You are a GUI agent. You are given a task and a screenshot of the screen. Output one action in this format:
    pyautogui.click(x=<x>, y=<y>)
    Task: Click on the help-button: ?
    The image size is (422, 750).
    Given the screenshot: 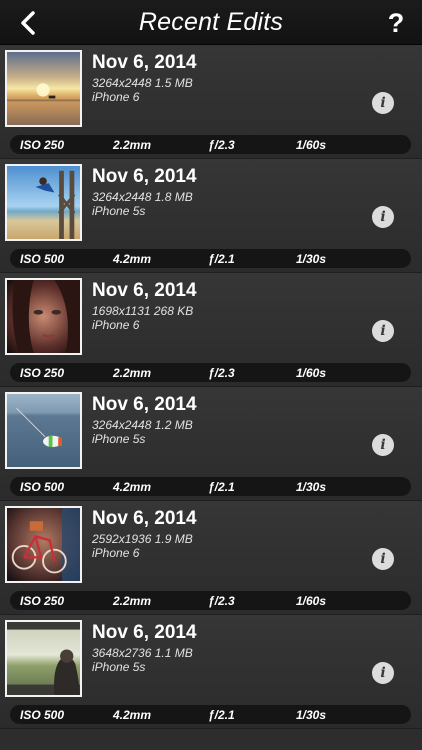 What is the action you would take?
    pyautogui.click(x=396, y=23)
    